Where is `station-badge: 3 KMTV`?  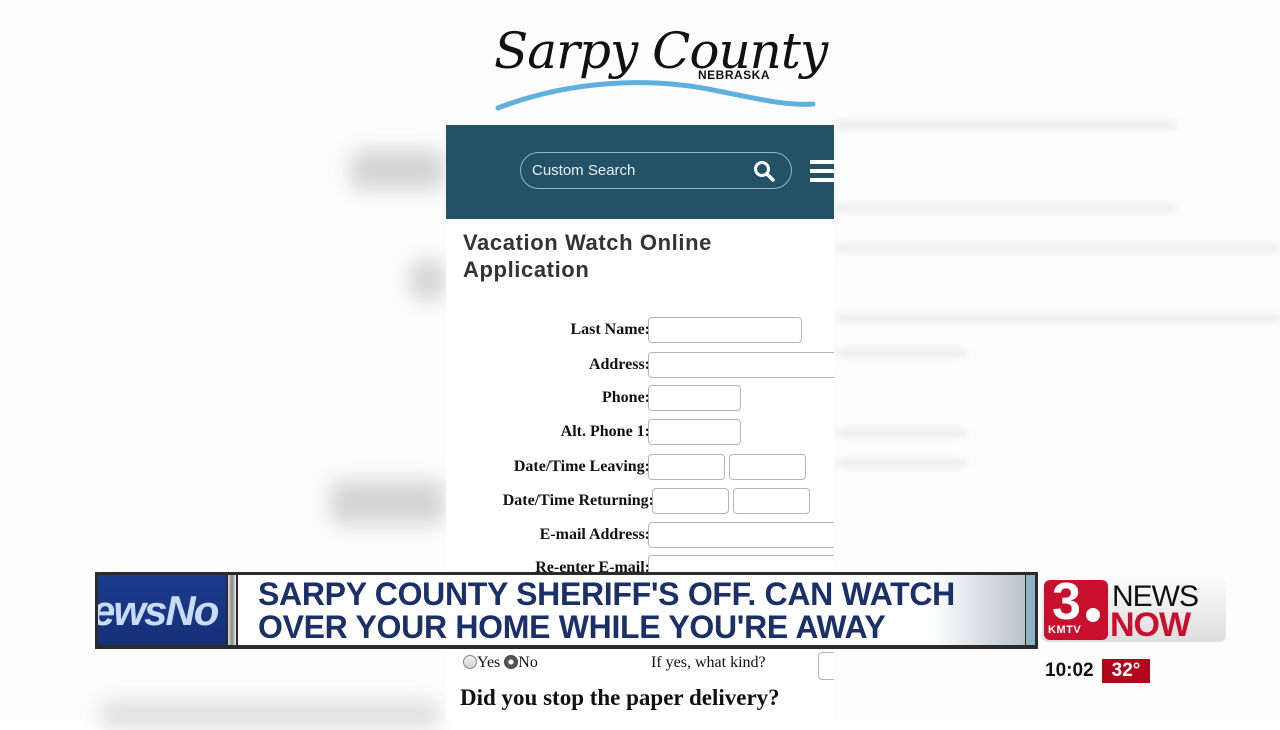
station-badge: 3 KMTV is located at coordinates (1076, 606).